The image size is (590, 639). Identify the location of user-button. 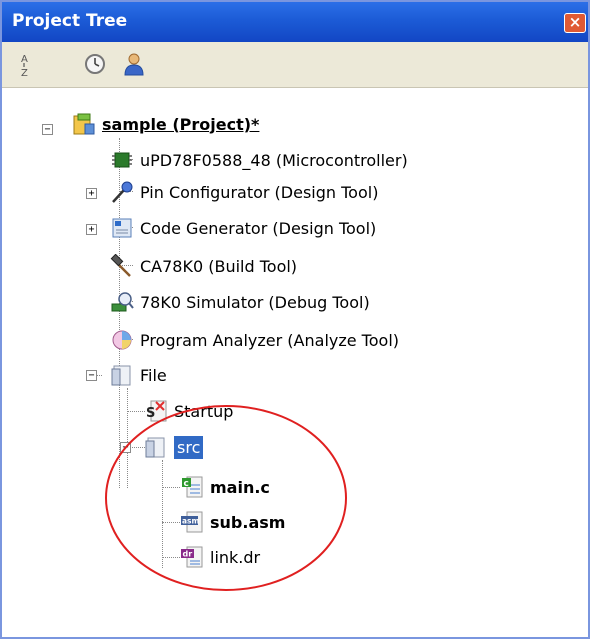
(134, 64).